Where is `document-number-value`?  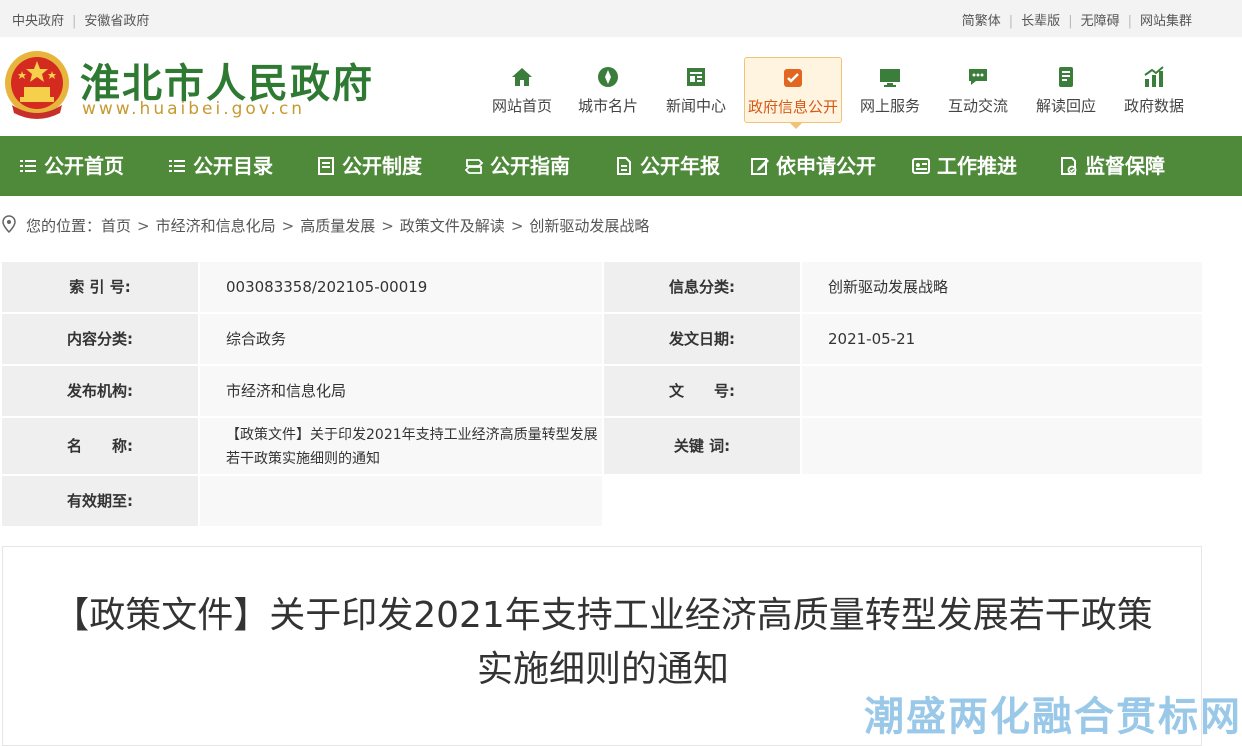
document-number-value is located at coordinates (1002, 391).